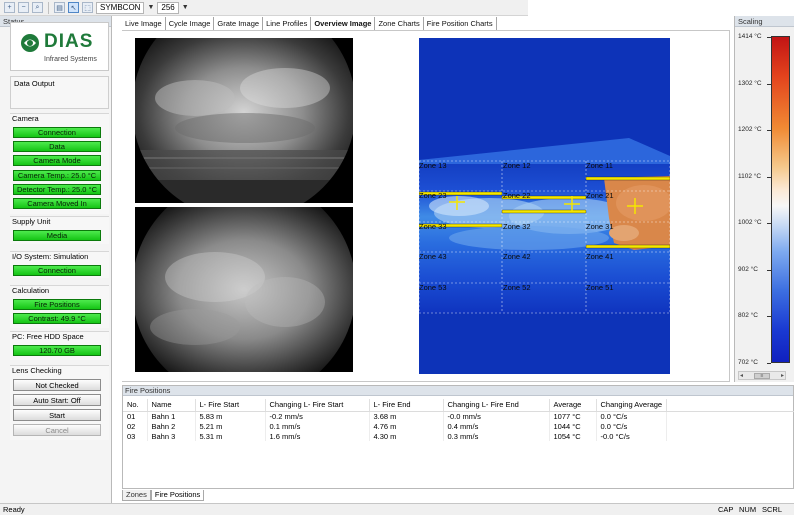 Image resolution: width=794 pixels, height=515 pixels. I want to click on table-cell: 3.68 m, so click(406, 416).